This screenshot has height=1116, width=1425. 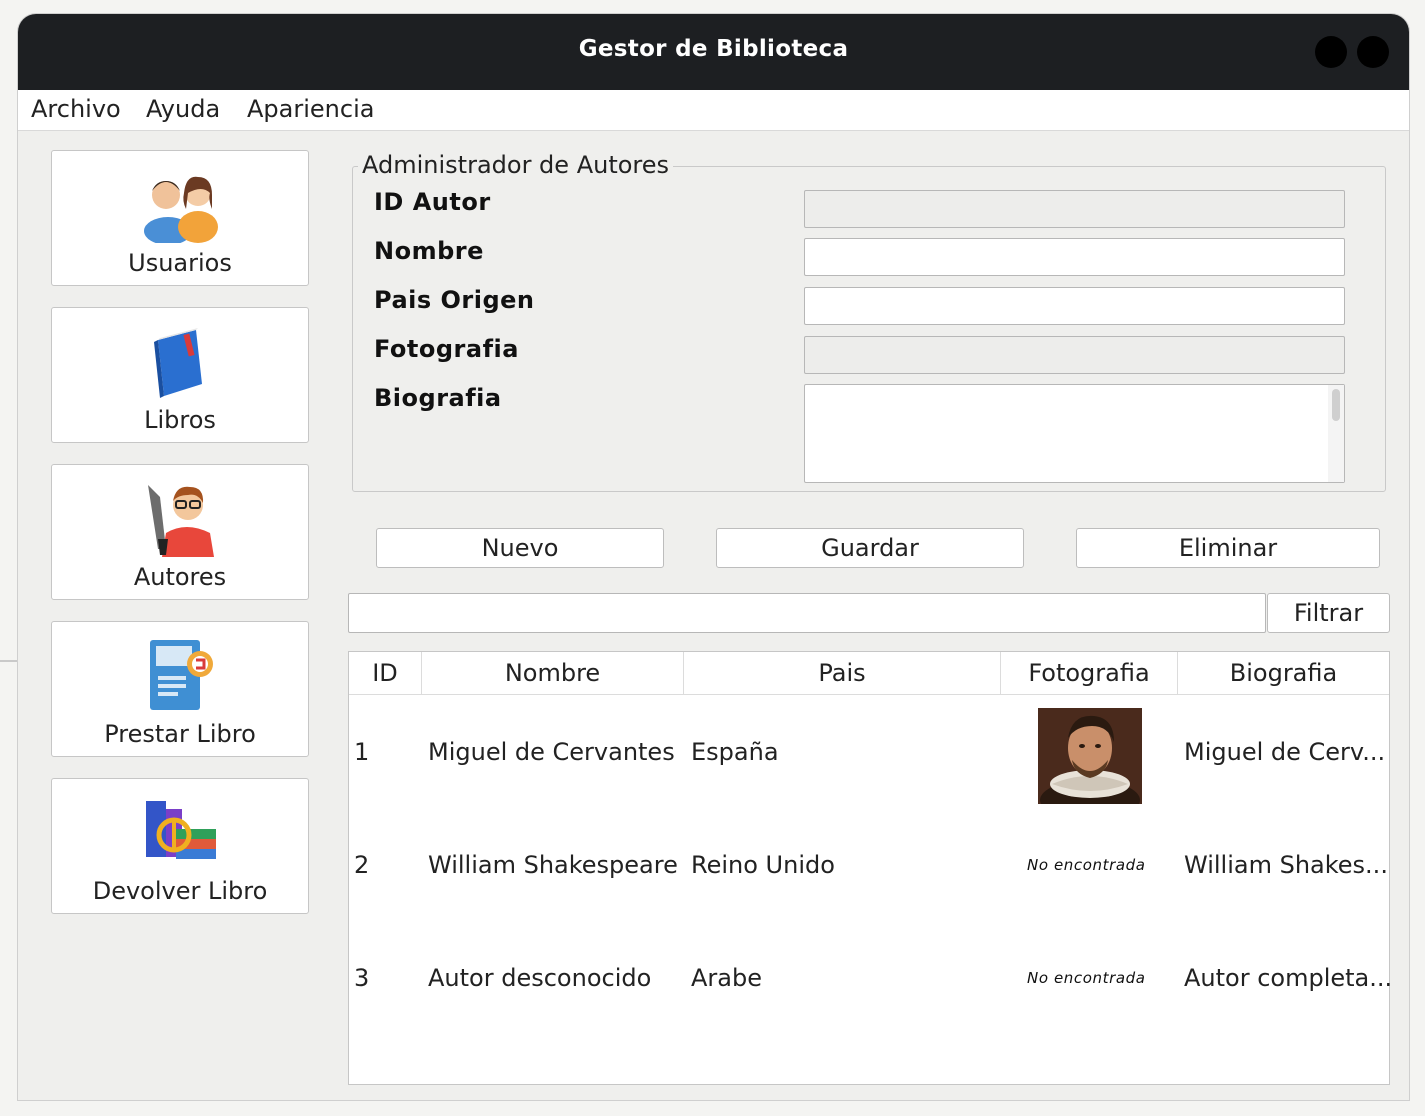 I want to click on lend-book-icon, so click(x=181, y=675).